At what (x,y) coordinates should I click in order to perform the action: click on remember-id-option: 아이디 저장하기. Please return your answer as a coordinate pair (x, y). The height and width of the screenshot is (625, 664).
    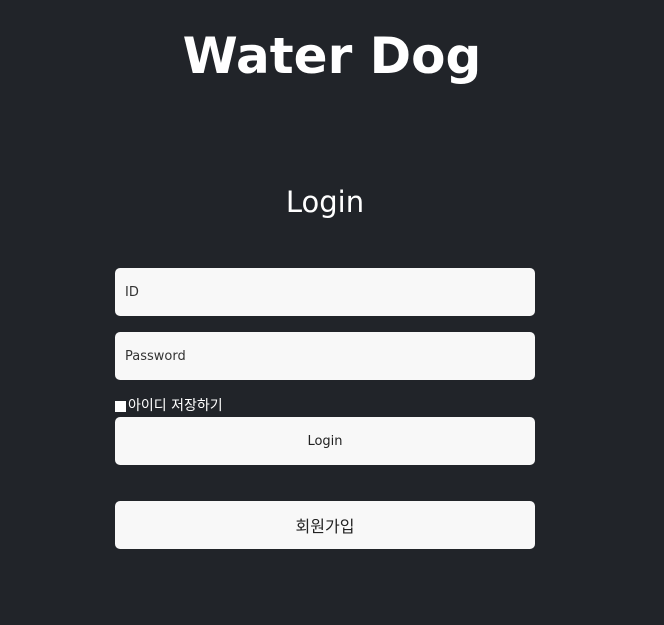
    Looking at the image, I should click on (169, 406).